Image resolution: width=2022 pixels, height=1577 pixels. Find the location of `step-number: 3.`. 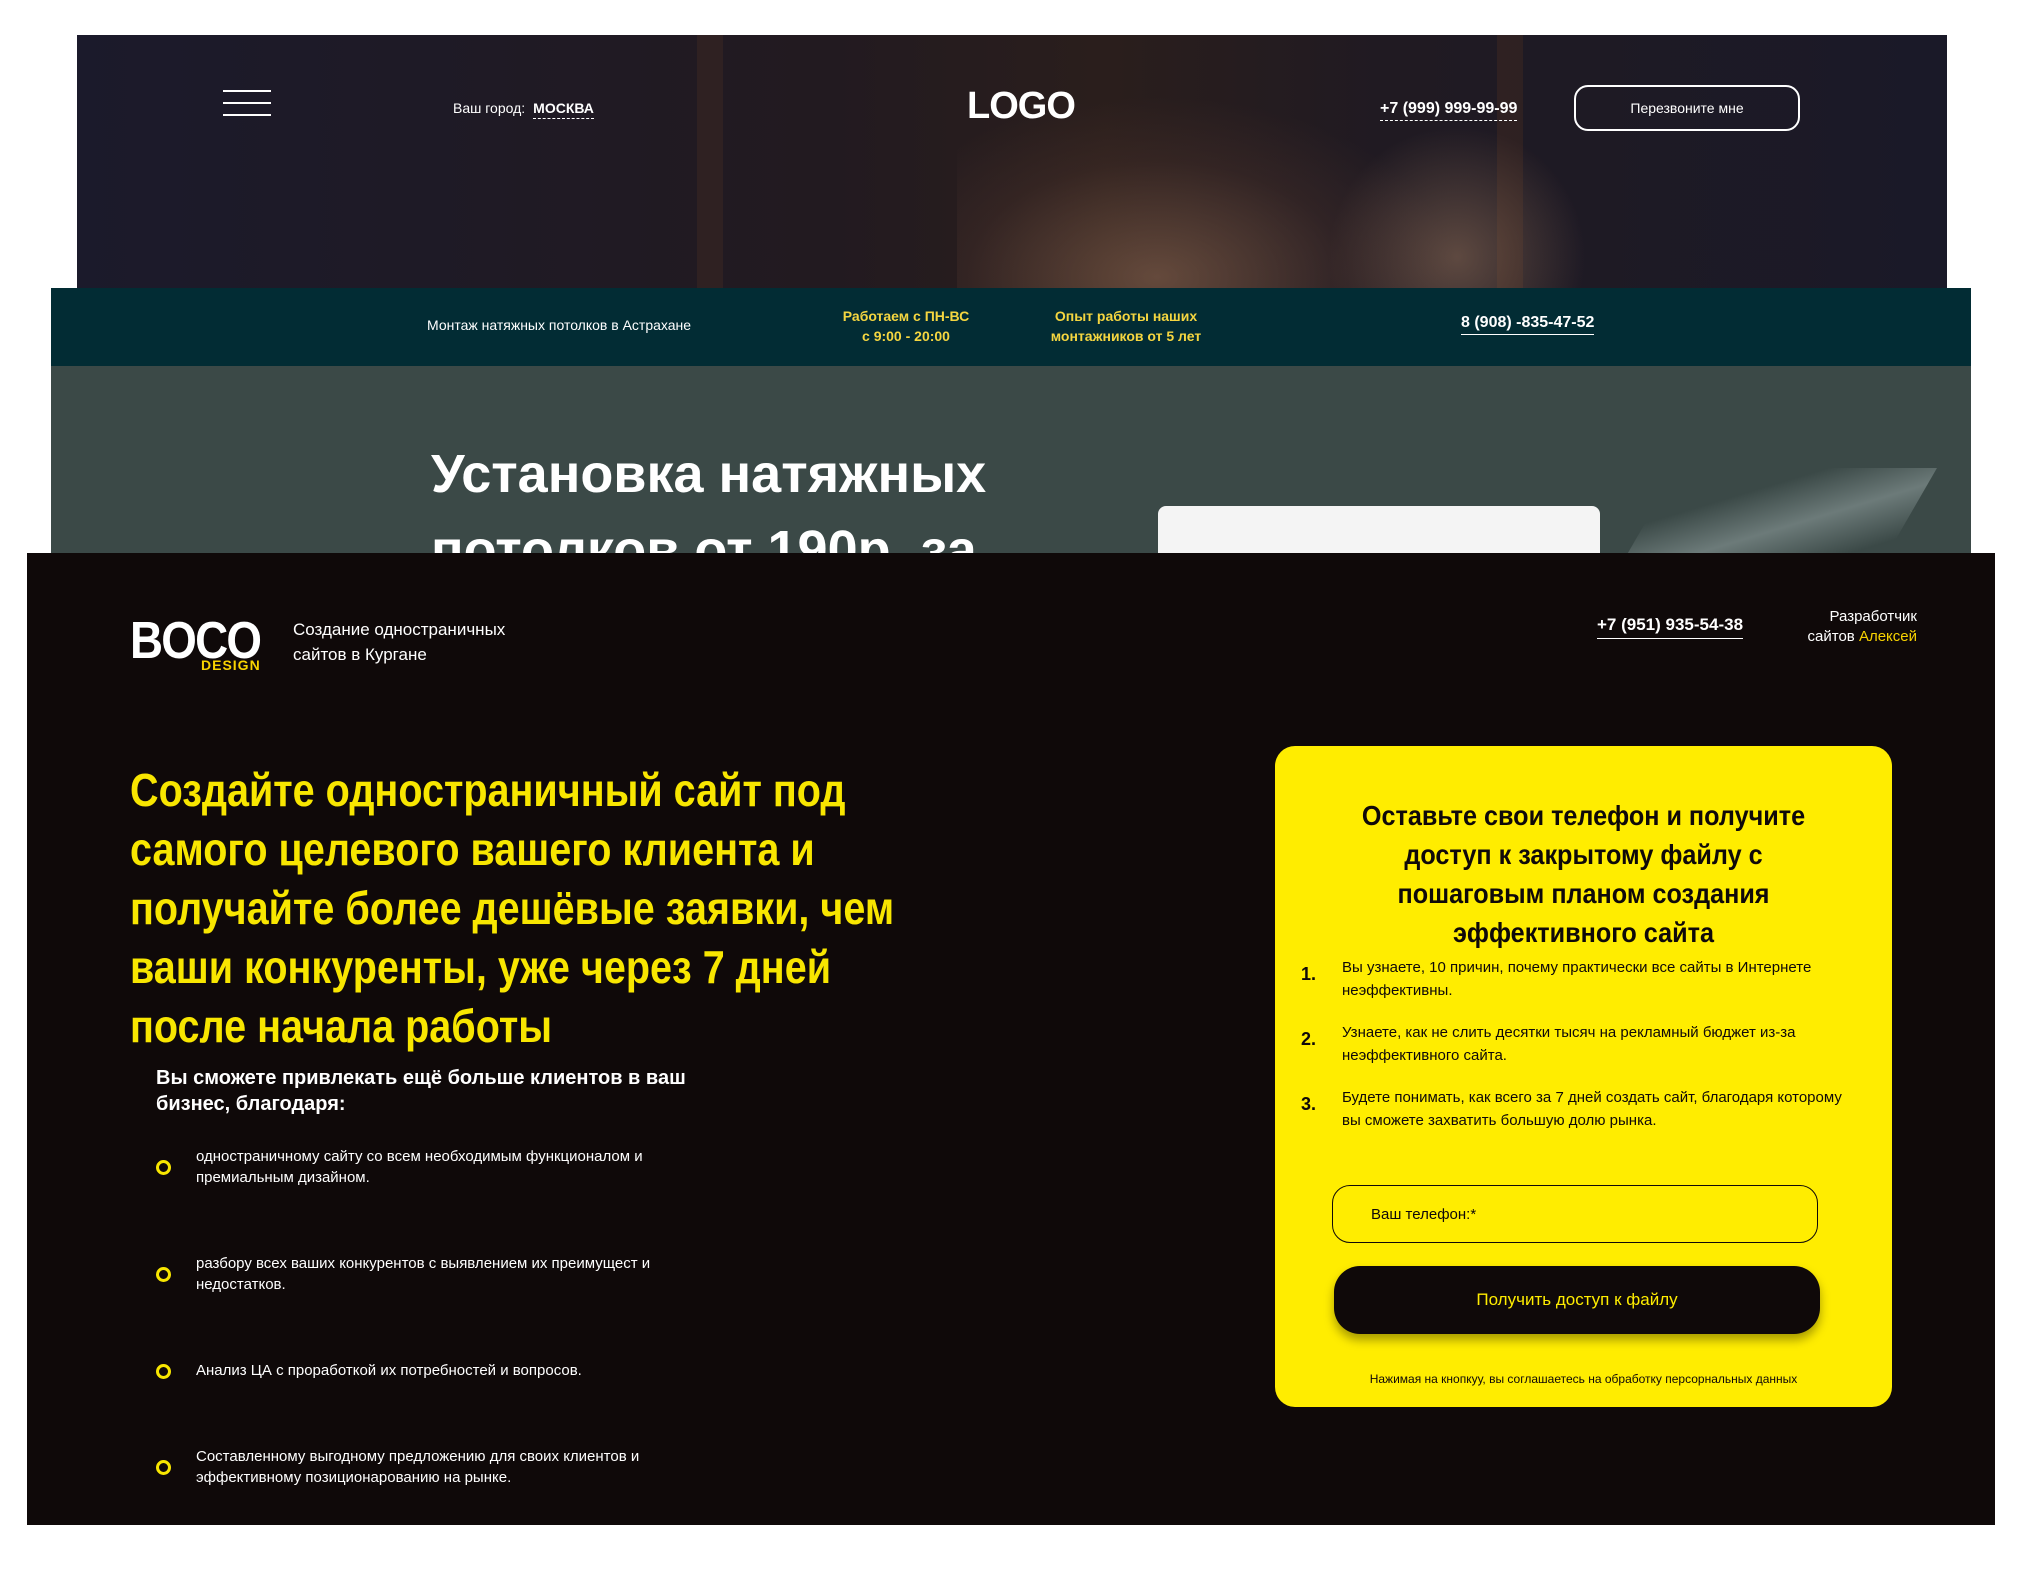

step-number: 3. is located at coordinates (1309, 1104).